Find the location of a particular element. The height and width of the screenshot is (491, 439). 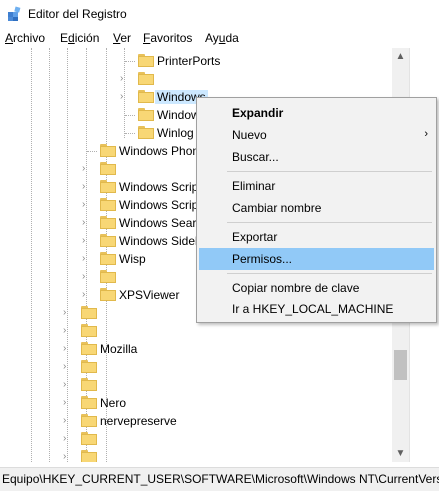

tree-item-label: Wisp is located at coordinates (132, 259).